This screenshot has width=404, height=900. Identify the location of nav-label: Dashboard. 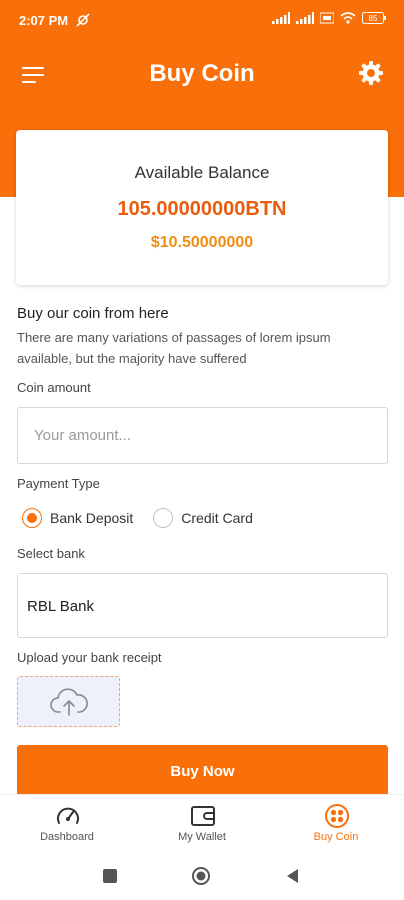
(67, 837).